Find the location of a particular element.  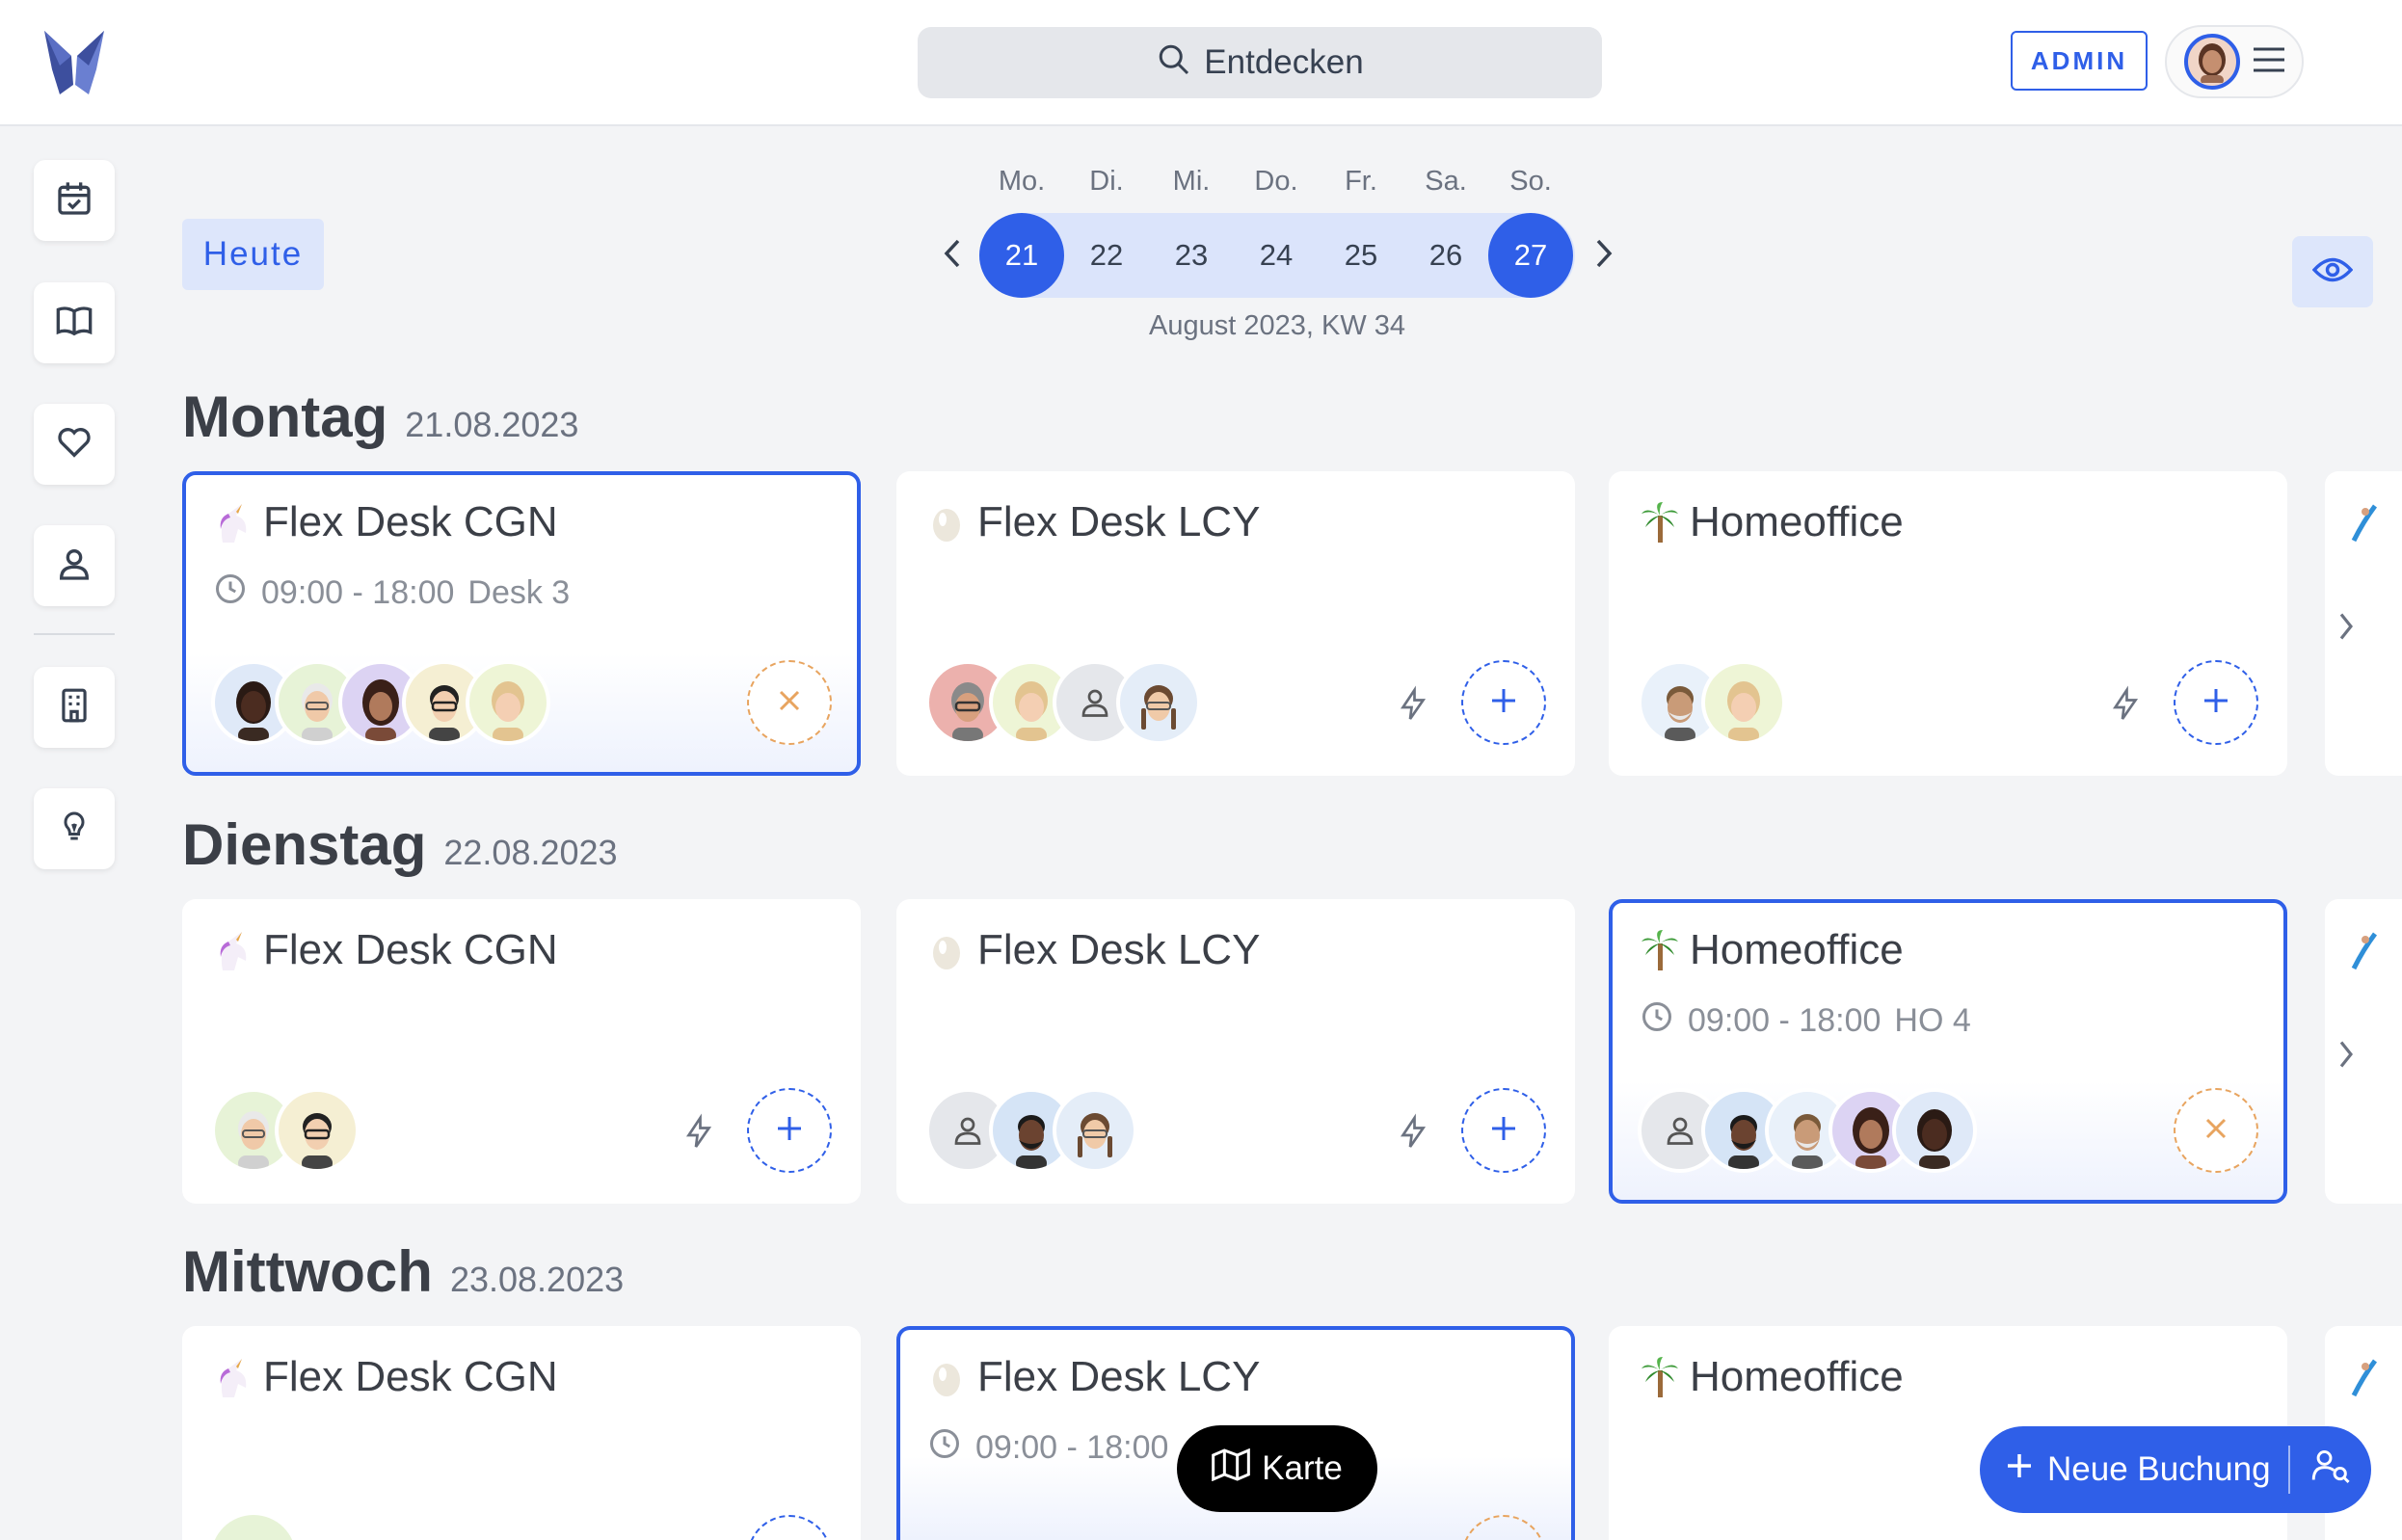

user-search-icon is located at coordinates (2330, 1470).